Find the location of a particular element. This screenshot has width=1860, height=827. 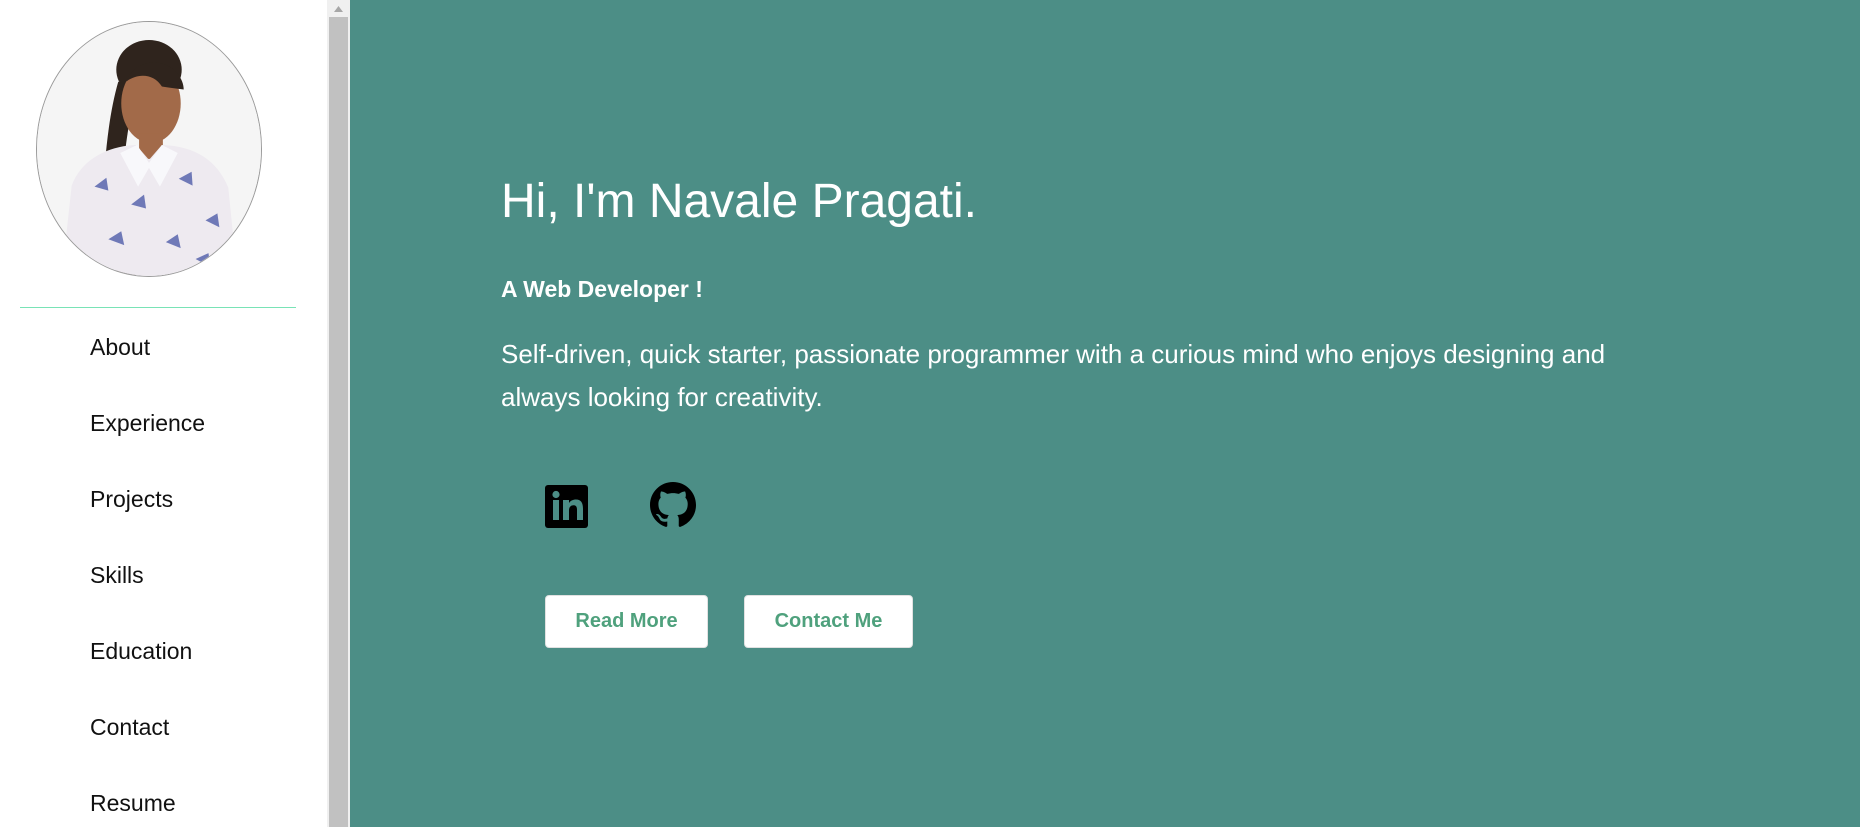

sidebar-item-resume: Resume is located at coordinates (163, 806).